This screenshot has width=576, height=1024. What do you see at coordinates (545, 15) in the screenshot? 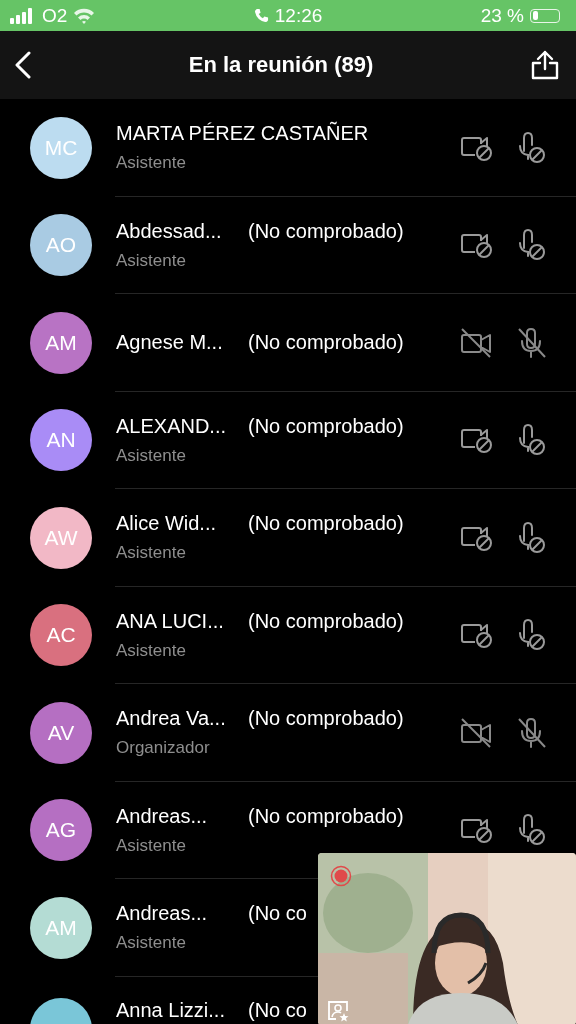
I see `battery-icon` at bounding box center [545, 15].